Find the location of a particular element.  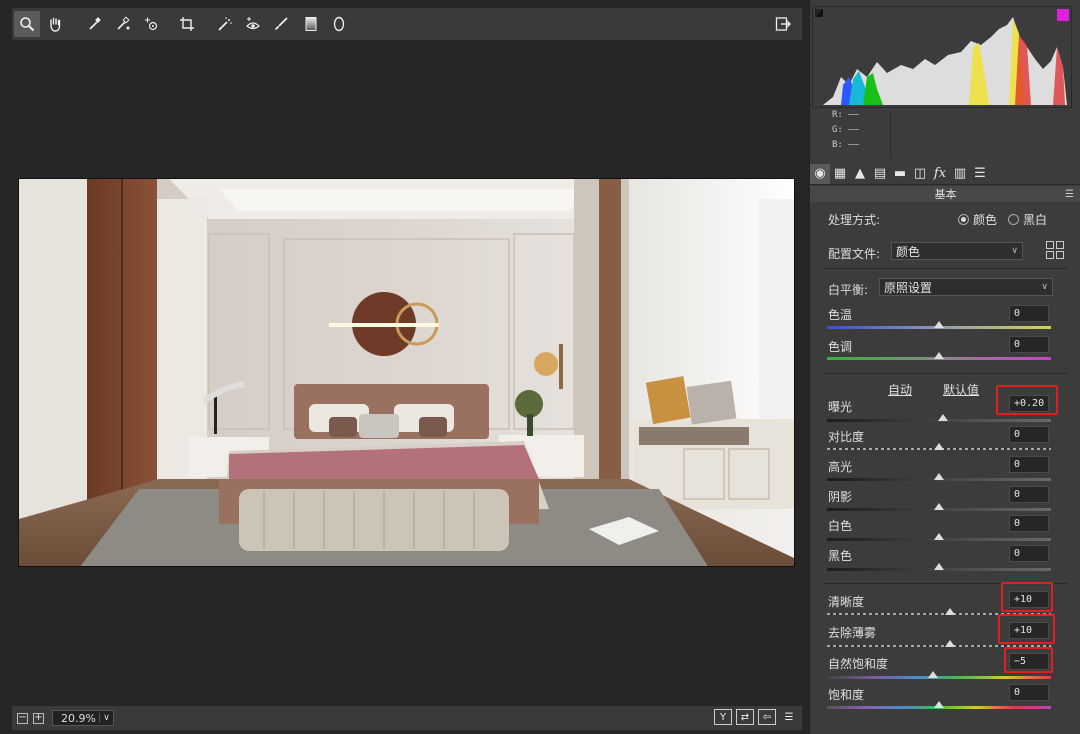

zoom-out-button: − is located at coordinates (22, 718).